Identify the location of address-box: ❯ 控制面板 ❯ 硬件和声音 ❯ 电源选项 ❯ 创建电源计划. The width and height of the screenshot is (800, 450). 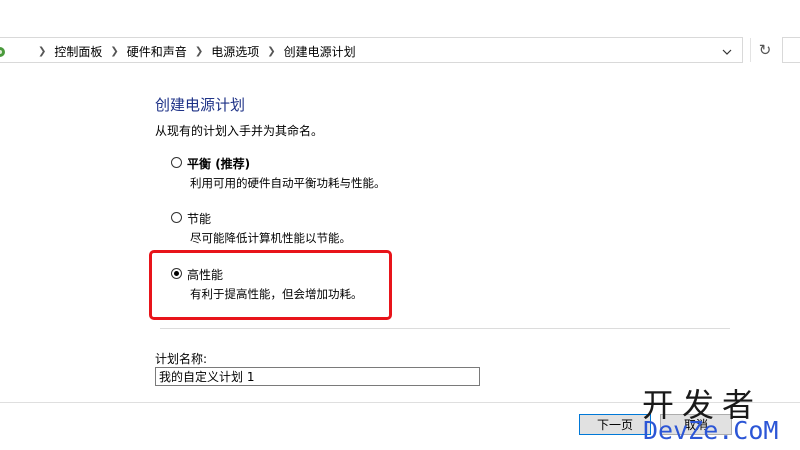
(371, 50).